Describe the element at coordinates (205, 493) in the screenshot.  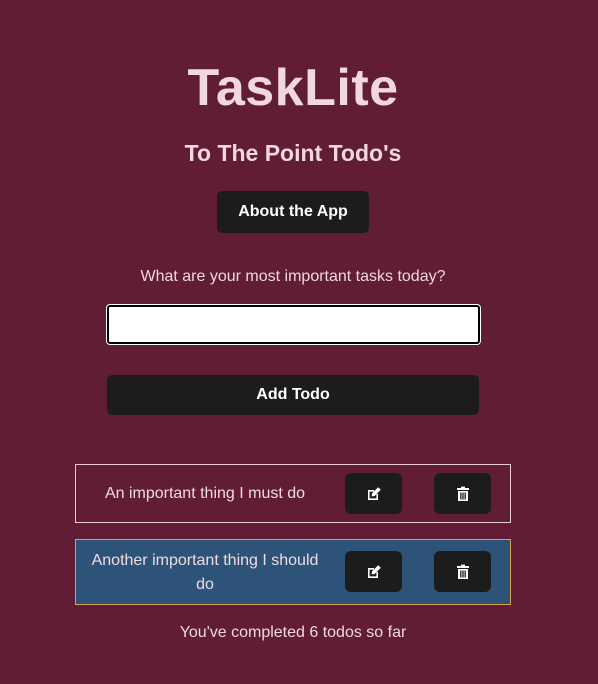
I see `todo-text: An important thing I must do` at that location.